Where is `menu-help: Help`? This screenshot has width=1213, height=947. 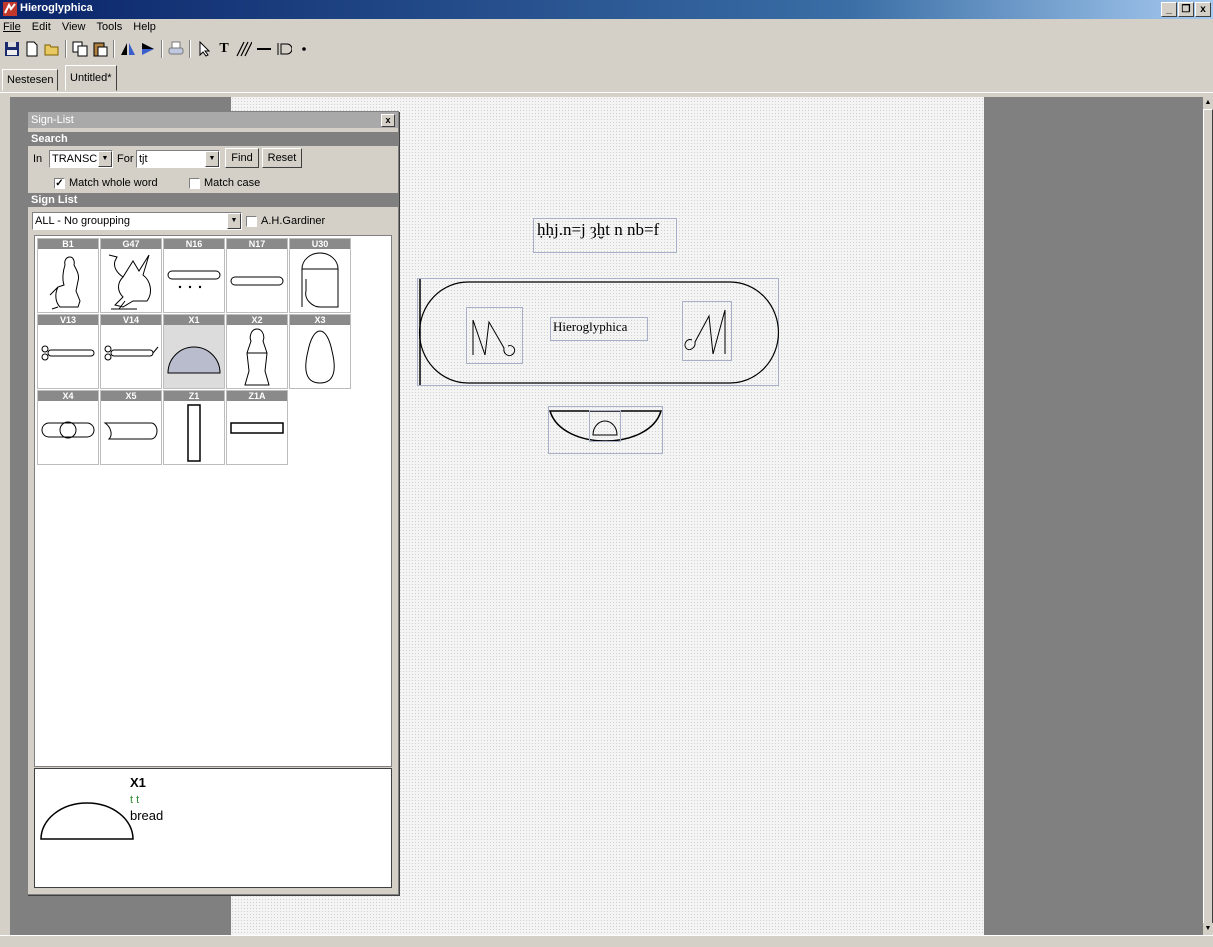 menu-help: Help is located at coordinates (144, 26).